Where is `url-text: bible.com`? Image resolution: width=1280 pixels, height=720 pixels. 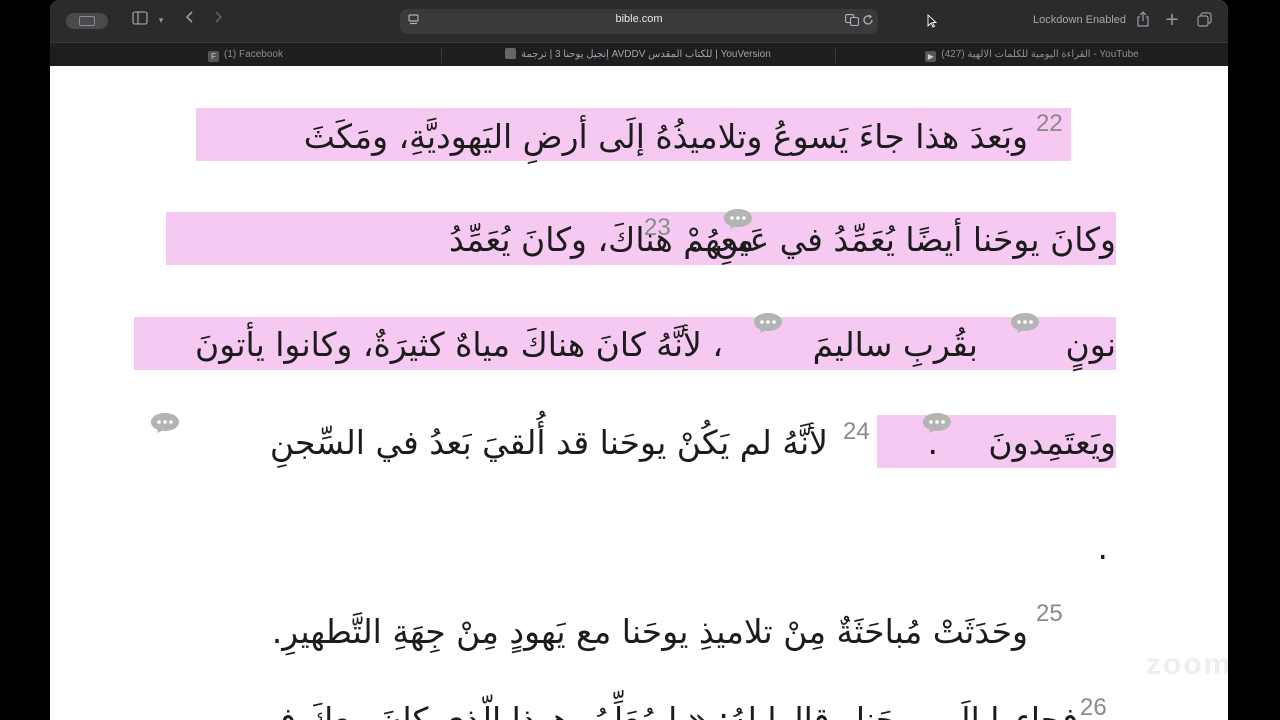 url-text: bible.com is located at coordinates (639, 19).